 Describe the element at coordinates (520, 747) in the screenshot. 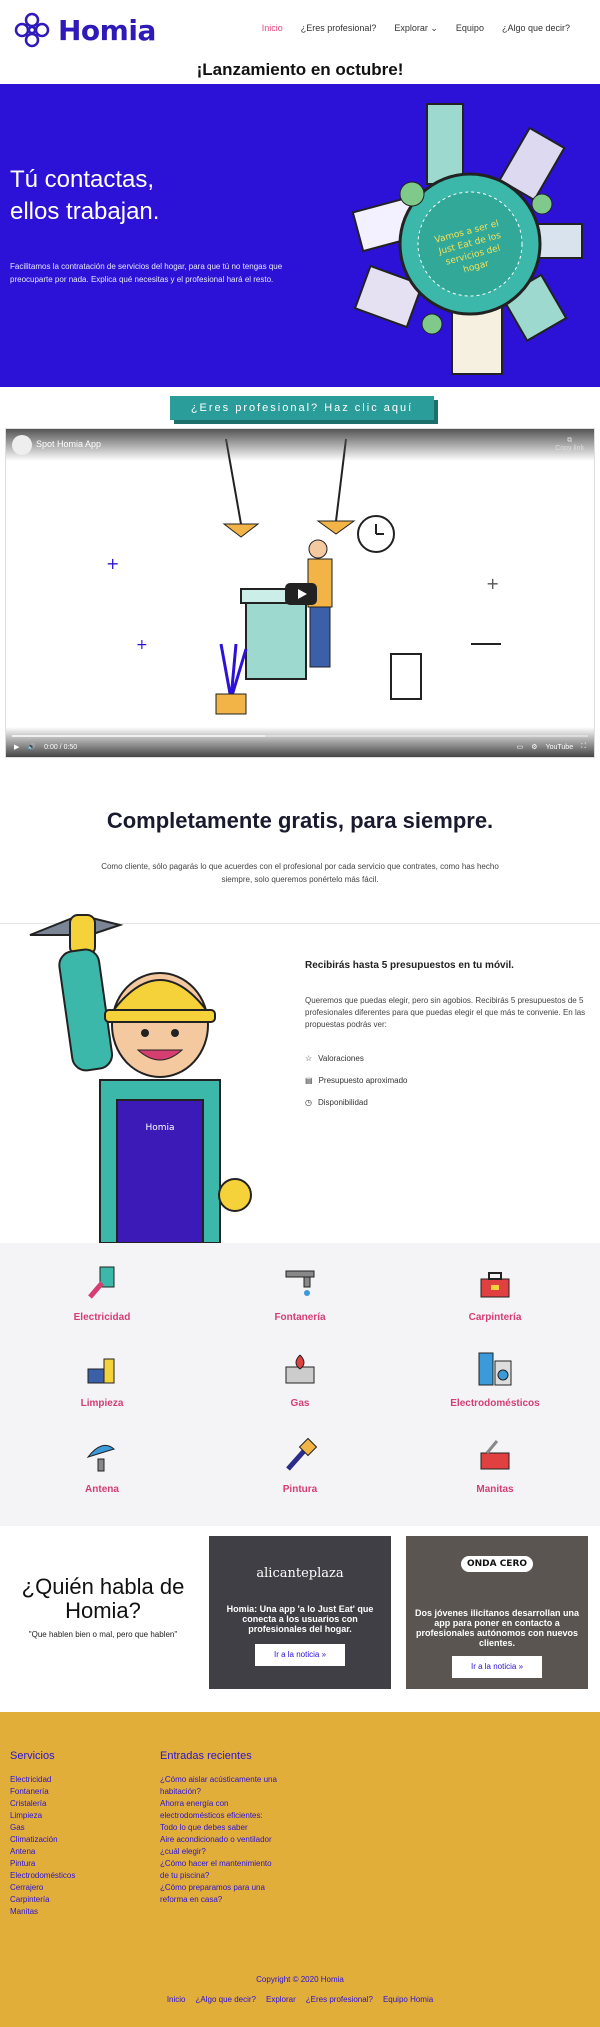

I see `subtitles-icon: ▭` at that location.